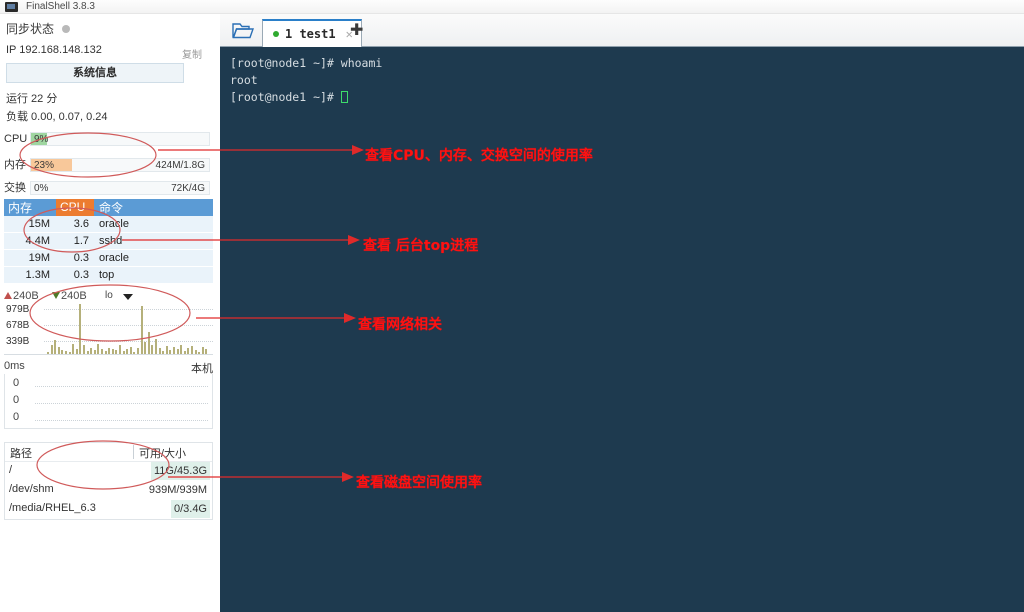  I want to click on process-memory: 19M, so click(39, 258).